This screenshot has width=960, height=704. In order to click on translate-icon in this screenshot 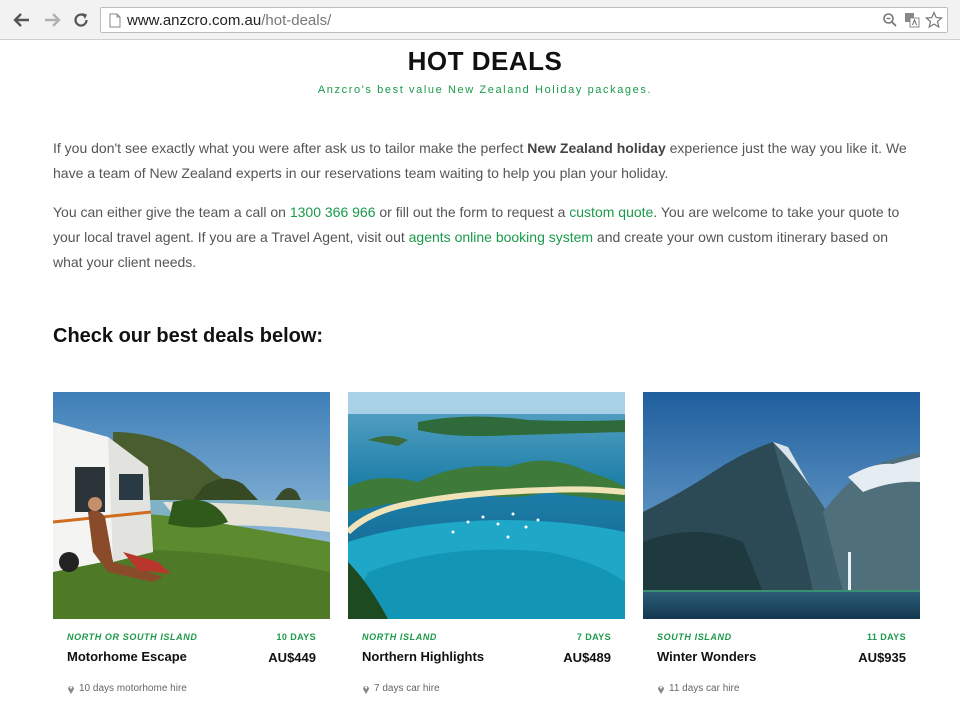, I will do `click(912, 20)`.